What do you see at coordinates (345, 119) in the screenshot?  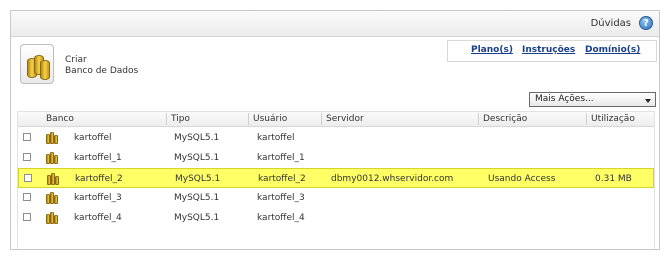 I see `col-servidor: Servidor` at bounding box center [345, 119].